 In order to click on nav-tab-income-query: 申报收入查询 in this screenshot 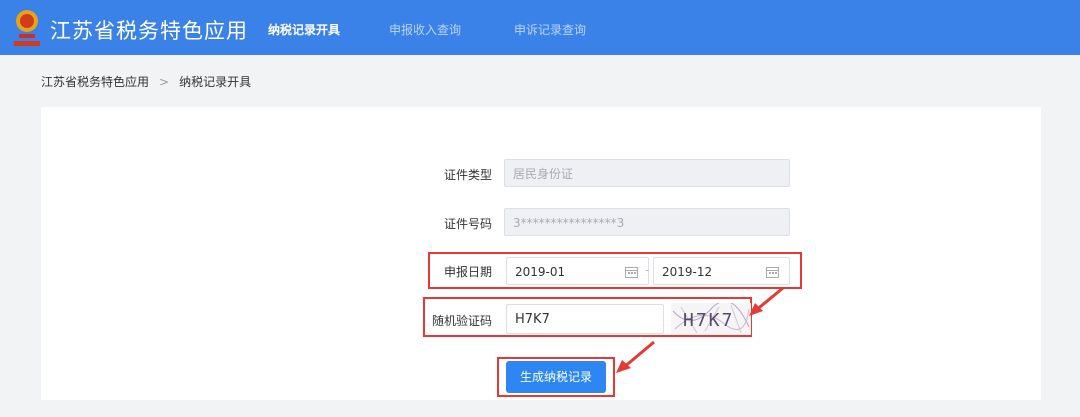, I will do `click(425, 29)`.